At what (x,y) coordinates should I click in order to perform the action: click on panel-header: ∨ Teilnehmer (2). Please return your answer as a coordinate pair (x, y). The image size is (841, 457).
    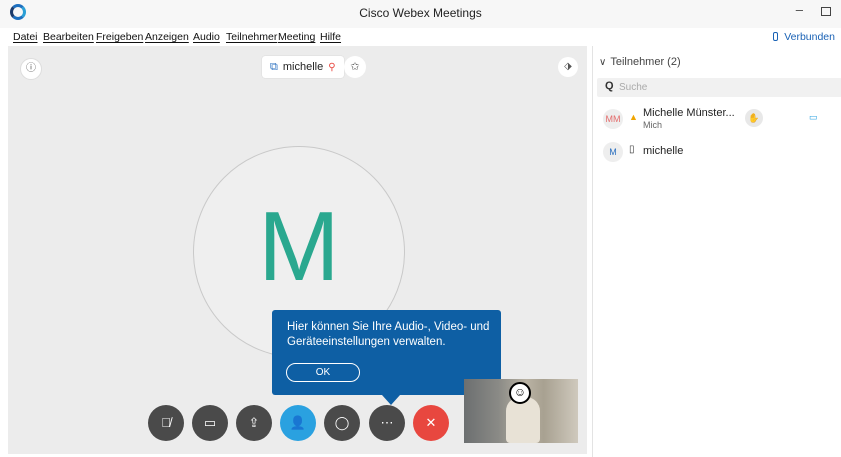
    Looking at the image, I should click on (640, 62).